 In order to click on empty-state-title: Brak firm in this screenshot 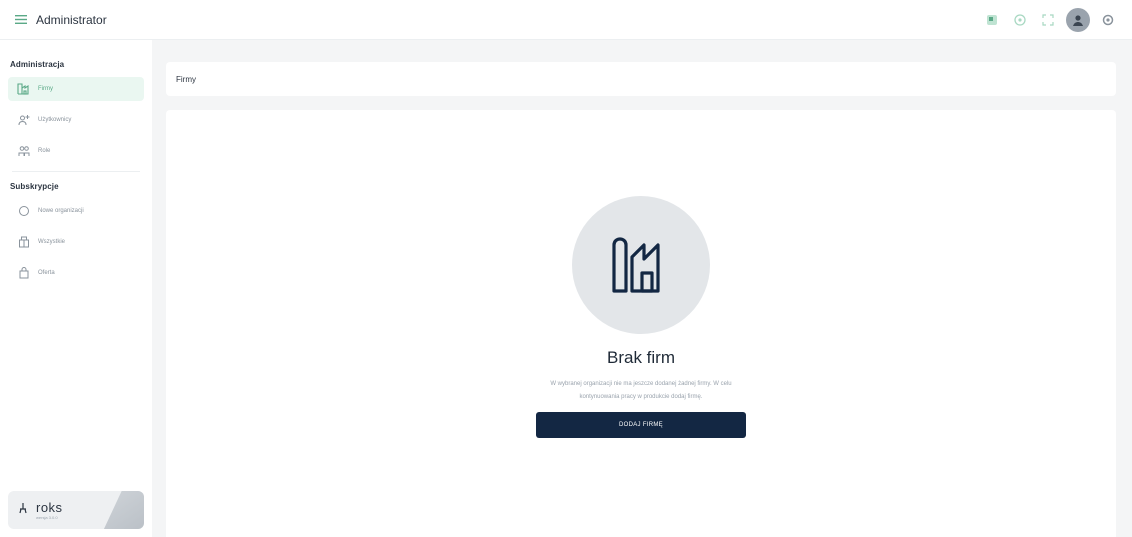, I will do `click(641, 357)`.